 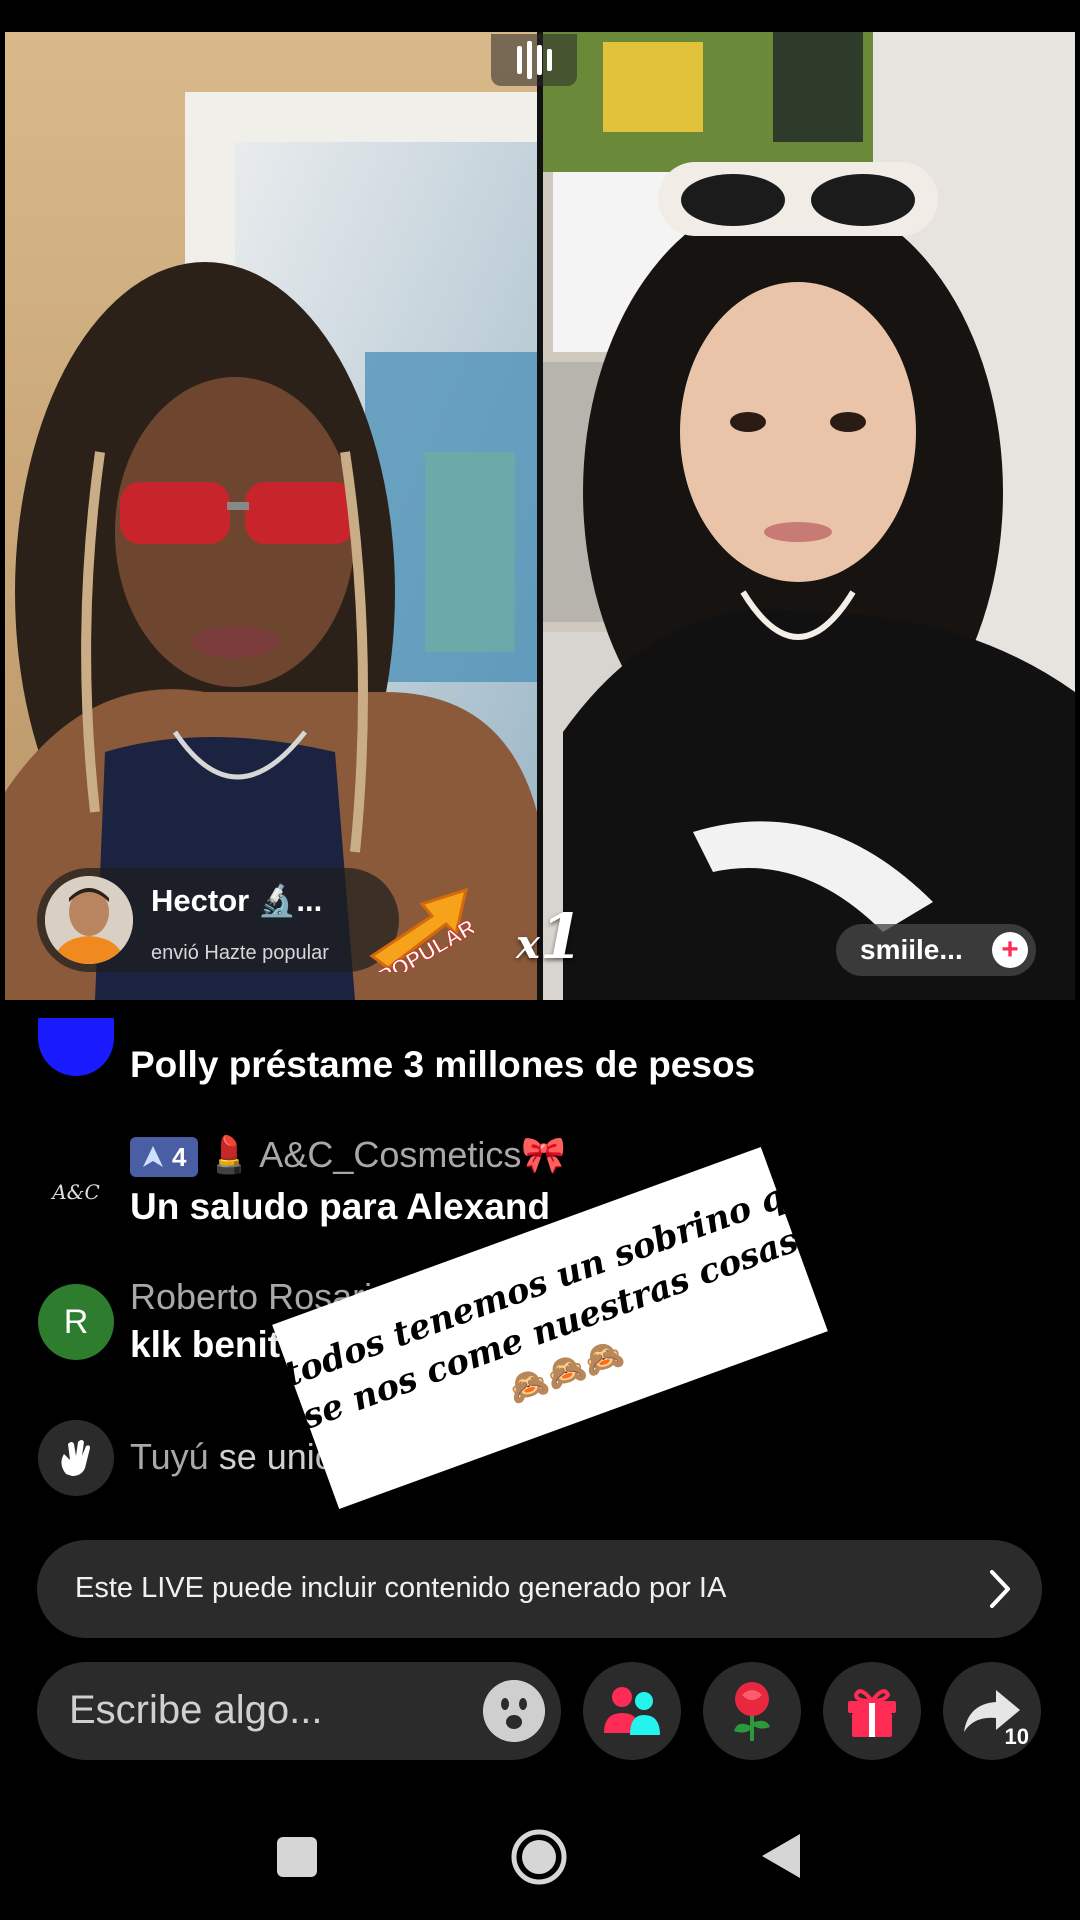 What do you see at coordinates (1016, 1736) in the screenshot?
I see `share-count: 10` at bounding box center [1016, 1736].